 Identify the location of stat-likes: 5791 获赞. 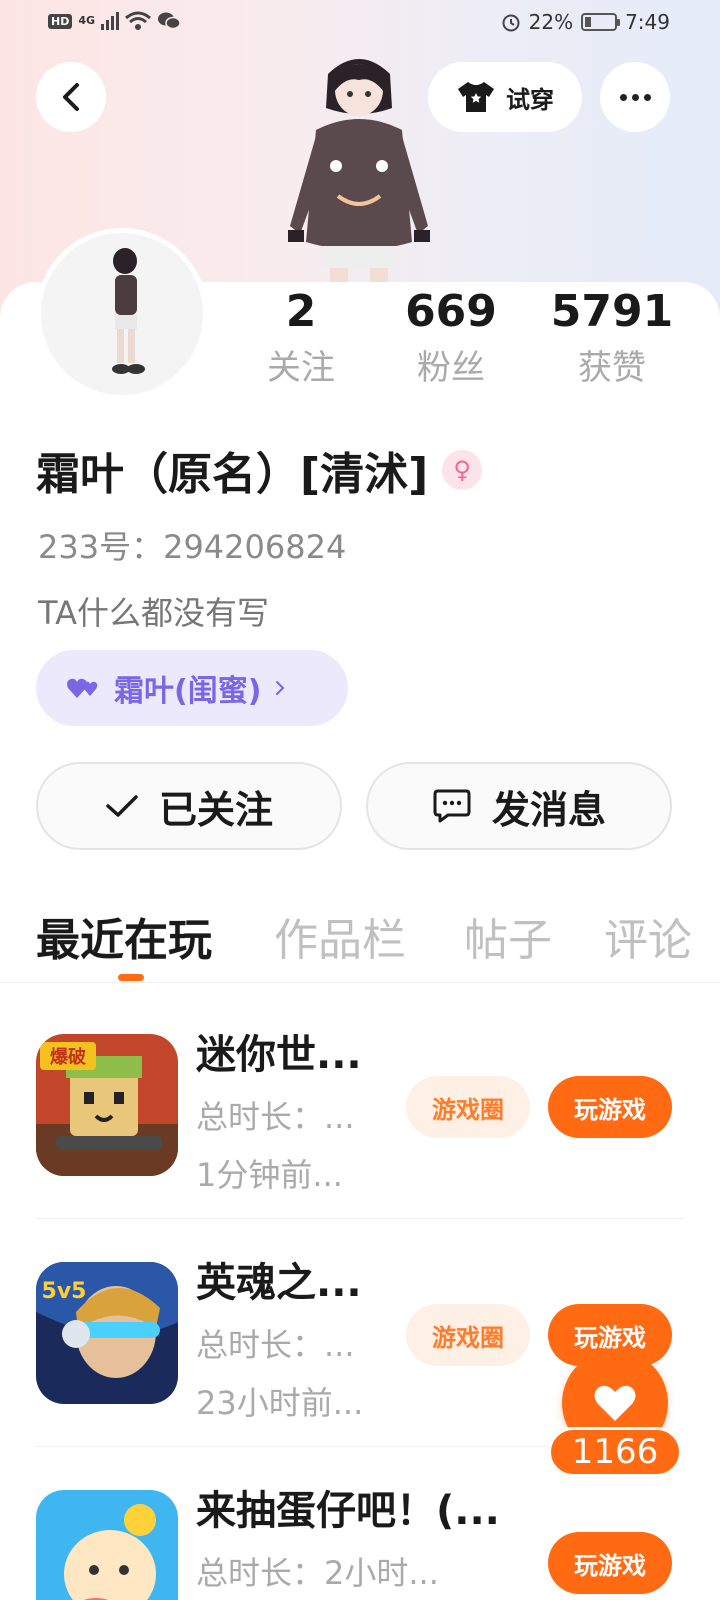
(612, 337).